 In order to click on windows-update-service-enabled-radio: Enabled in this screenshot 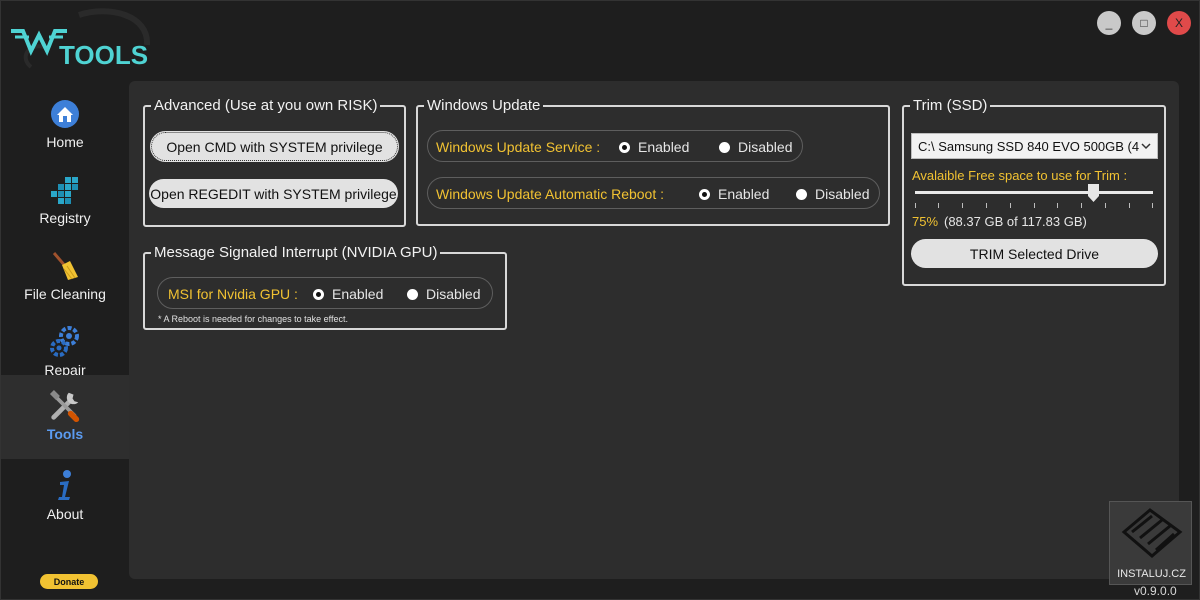, I will do `click(654, 147)`.